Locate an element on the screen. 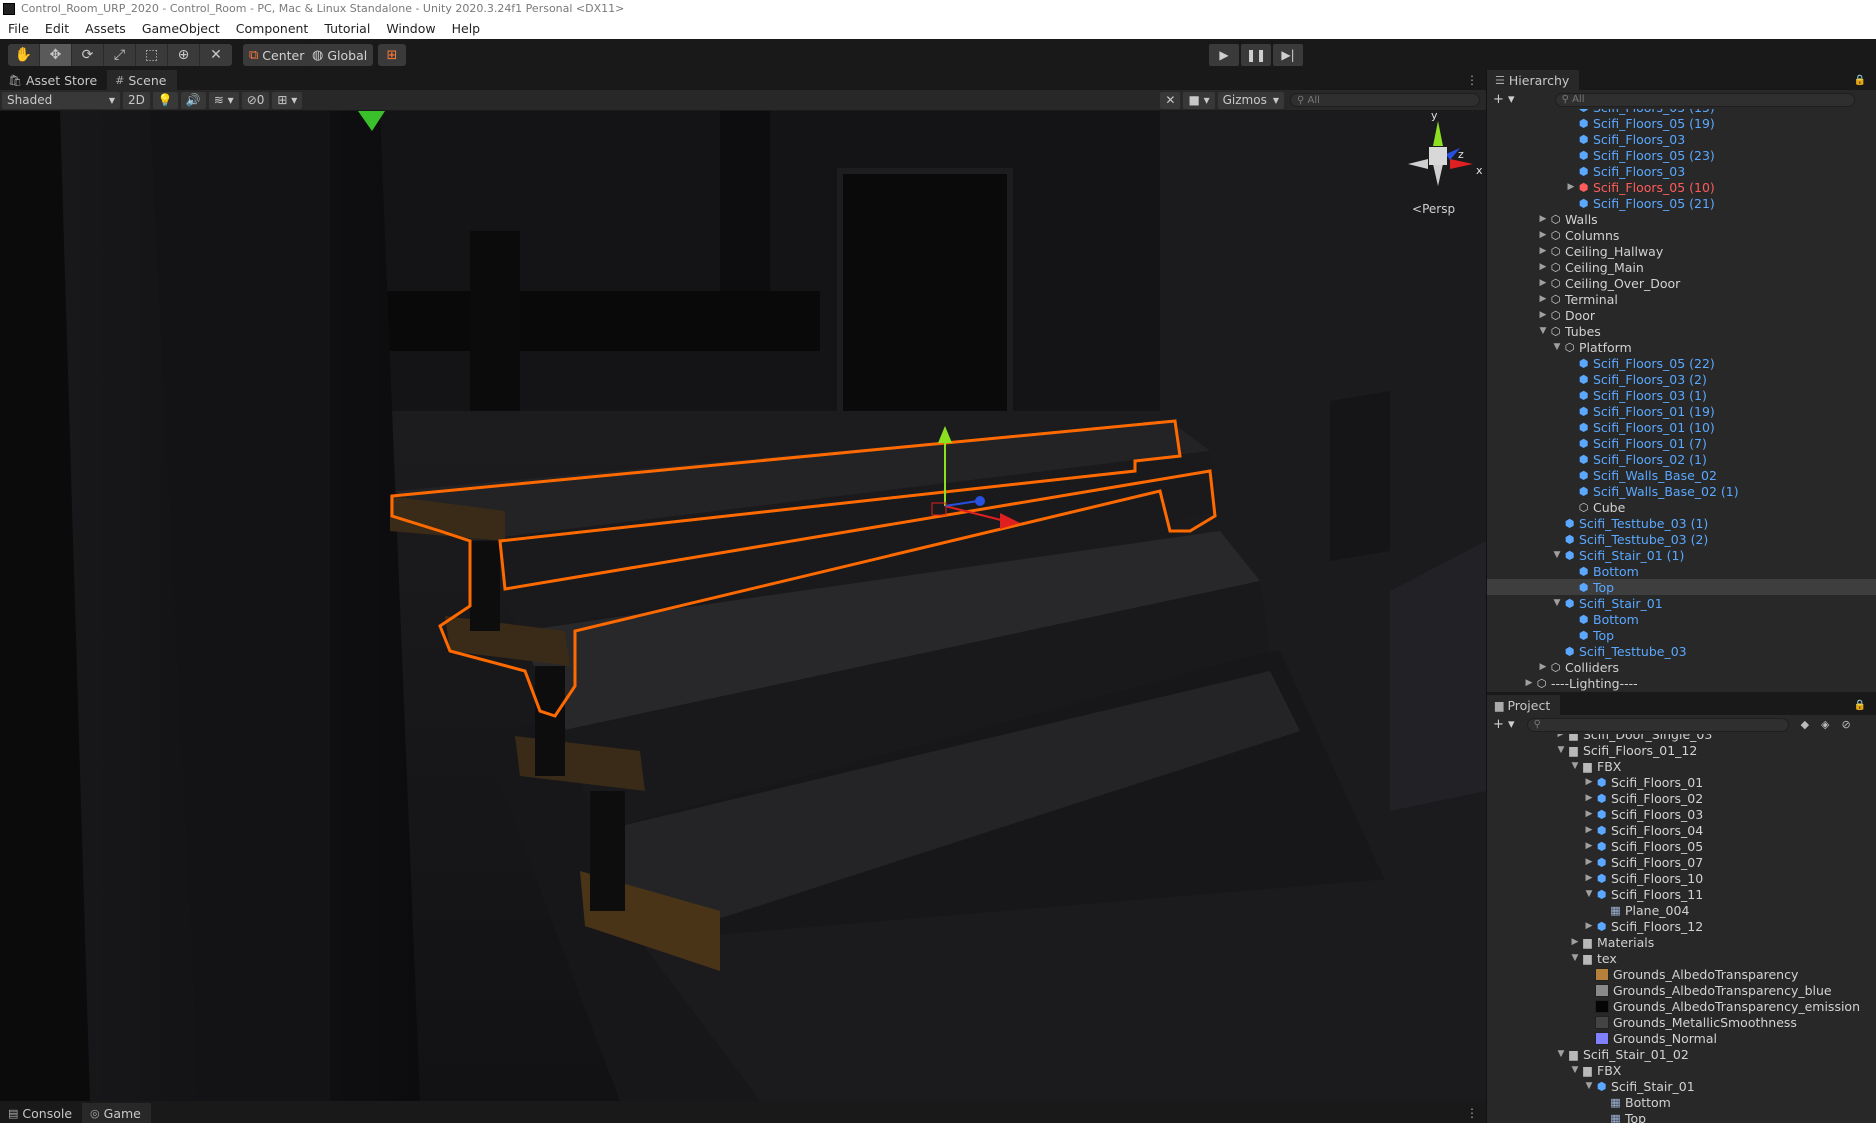  rect-tool-icon: ⬚ is located at coordinates (152, 55).